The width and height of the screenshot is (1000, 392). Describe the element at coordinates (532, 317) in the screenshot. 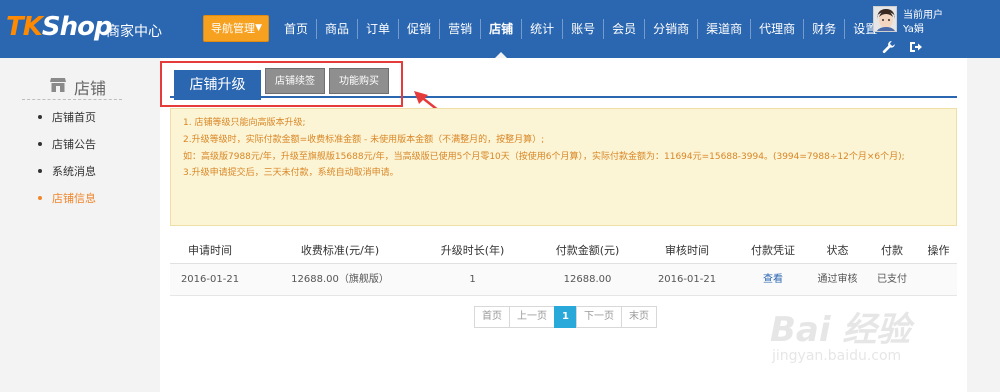

I see `pager-prev: 上一页` at that location.